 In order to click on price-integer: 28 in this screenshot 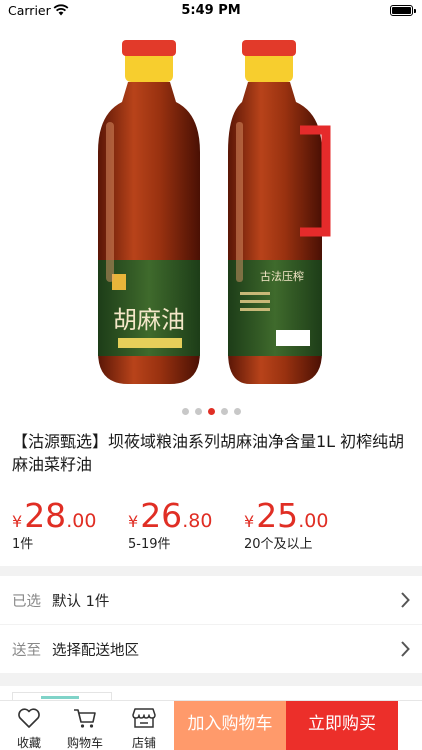, I will do `click(45, 515)`.